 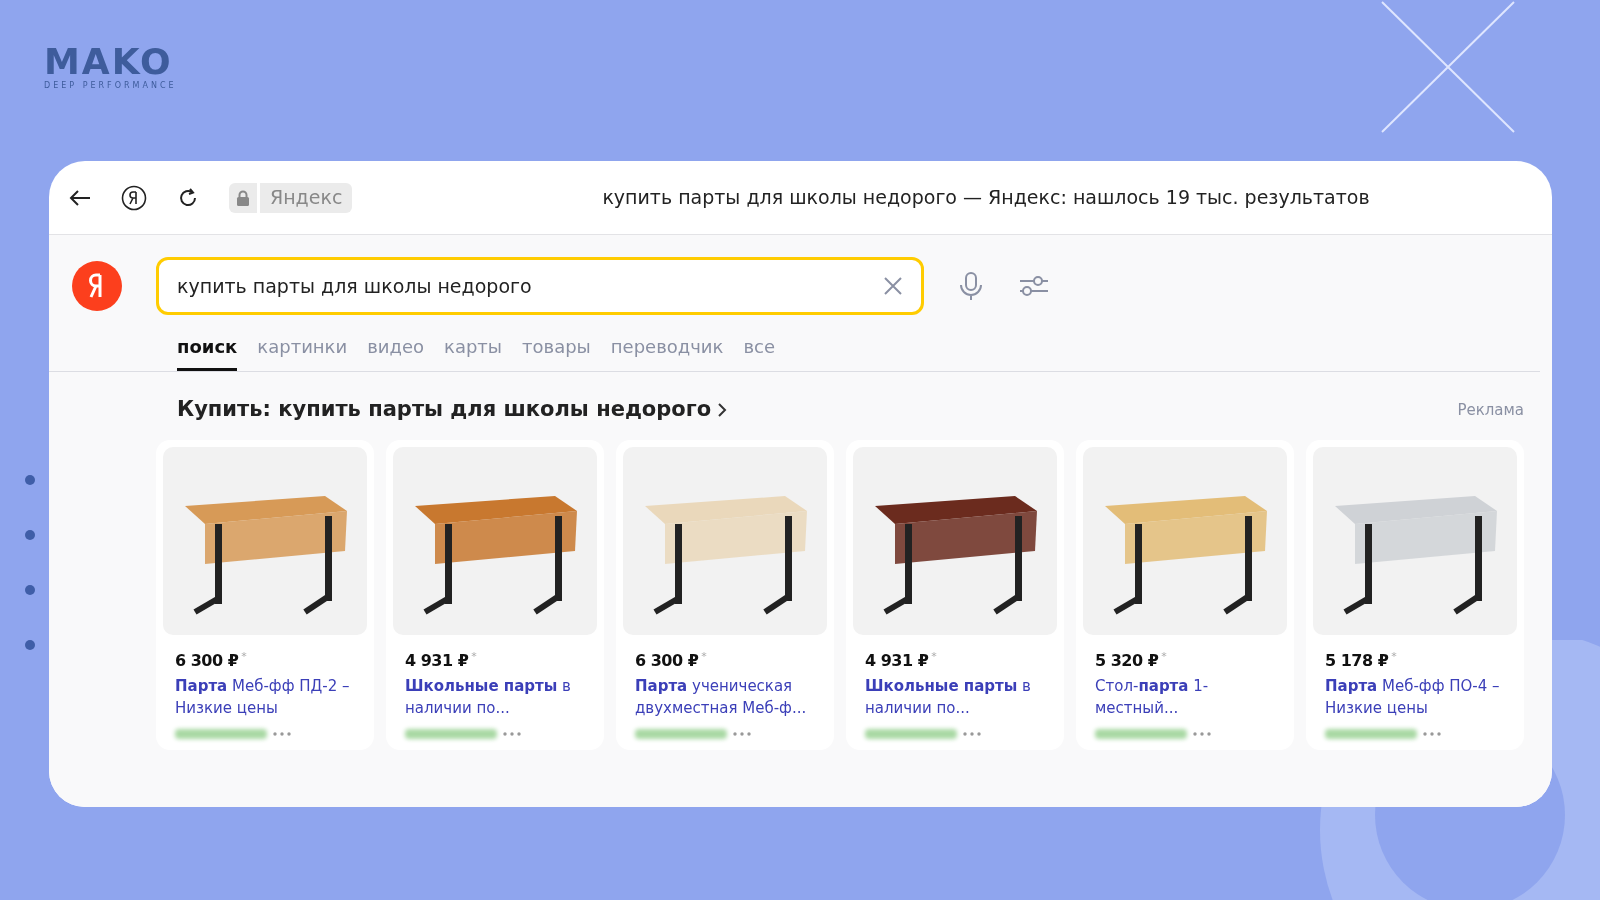 I want to click on product-price: 5 178 ₽, so click(x=1357, y=660).